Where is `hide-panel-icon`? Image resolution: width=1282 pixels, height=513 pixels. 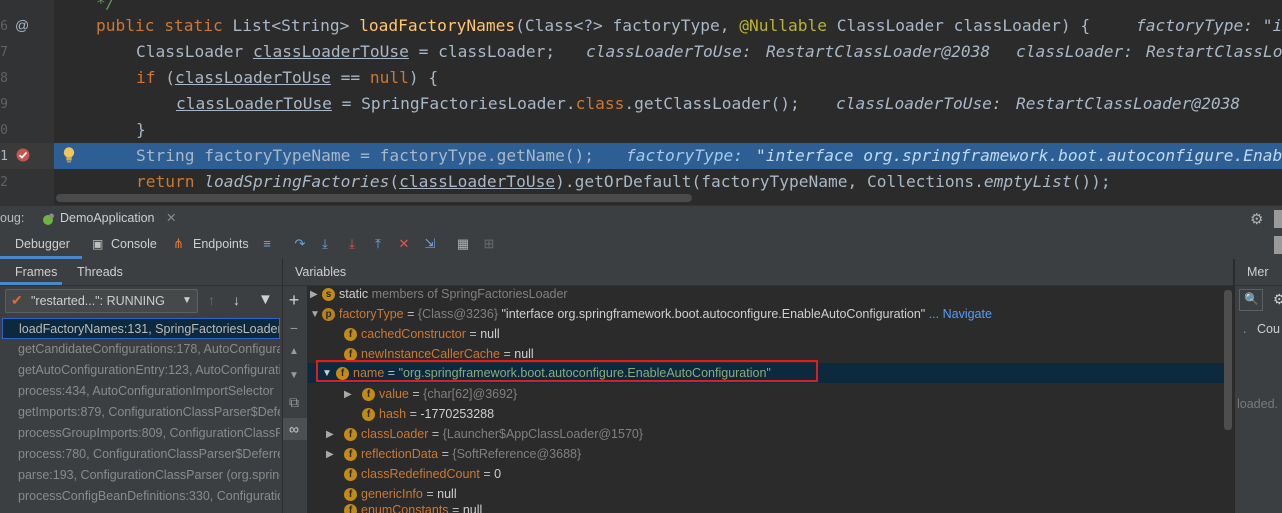 hide-panel-icon is located at coordinates (1278, 219).